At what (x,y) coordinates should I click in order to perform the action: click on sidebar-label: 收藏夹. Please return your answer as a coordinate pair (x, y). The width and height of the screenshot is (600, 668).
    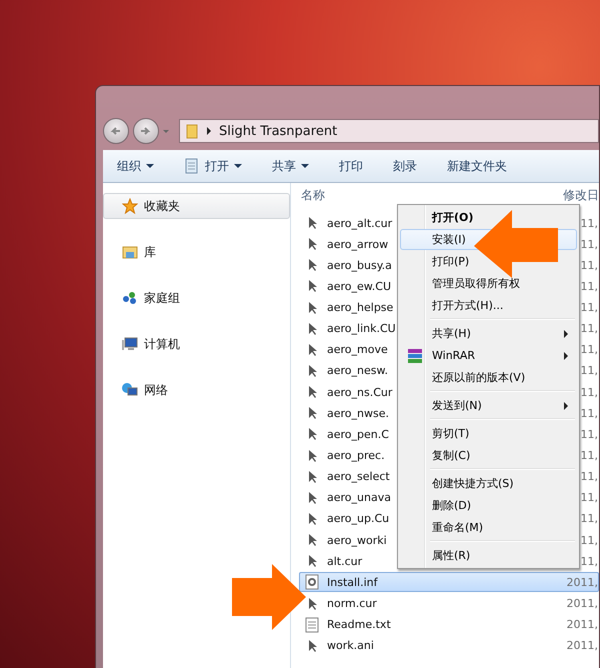
    Looking at the image, I should click on (162, 206).